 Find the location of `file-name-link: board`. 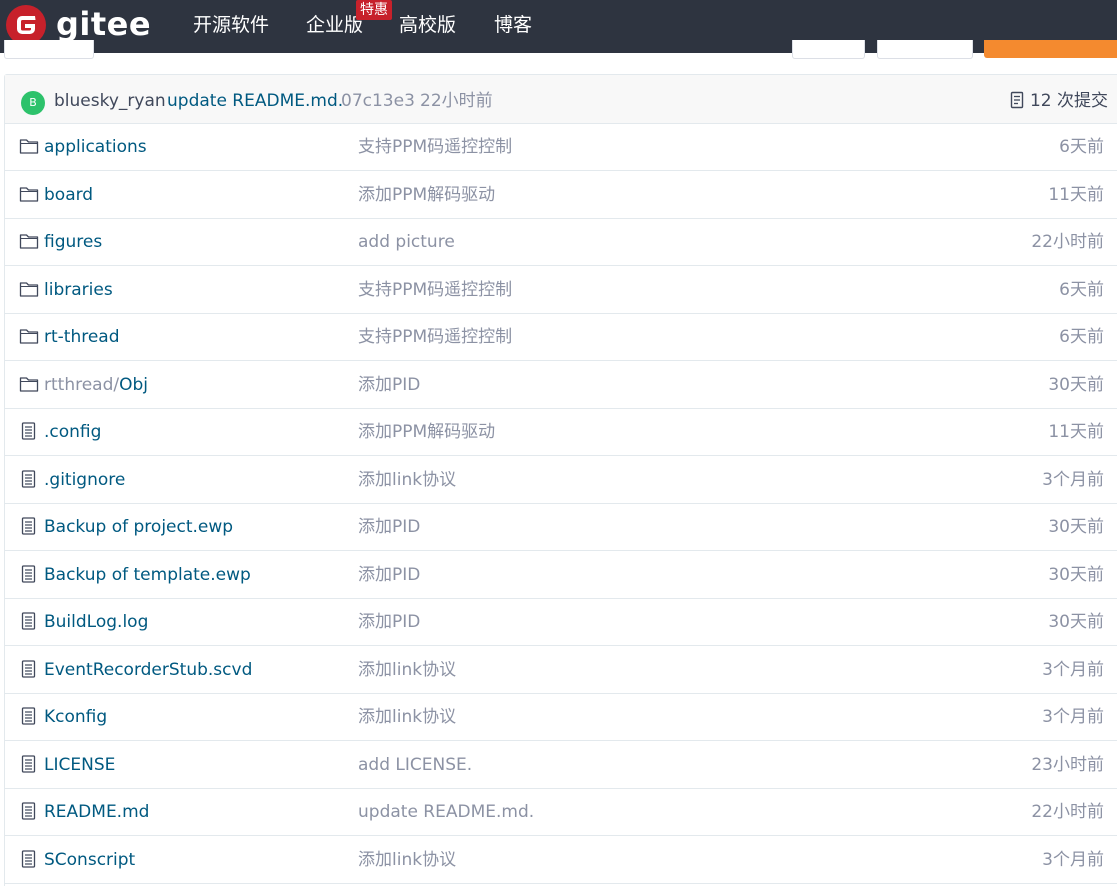

file-name-link: board is located at coordinates (68, 195).